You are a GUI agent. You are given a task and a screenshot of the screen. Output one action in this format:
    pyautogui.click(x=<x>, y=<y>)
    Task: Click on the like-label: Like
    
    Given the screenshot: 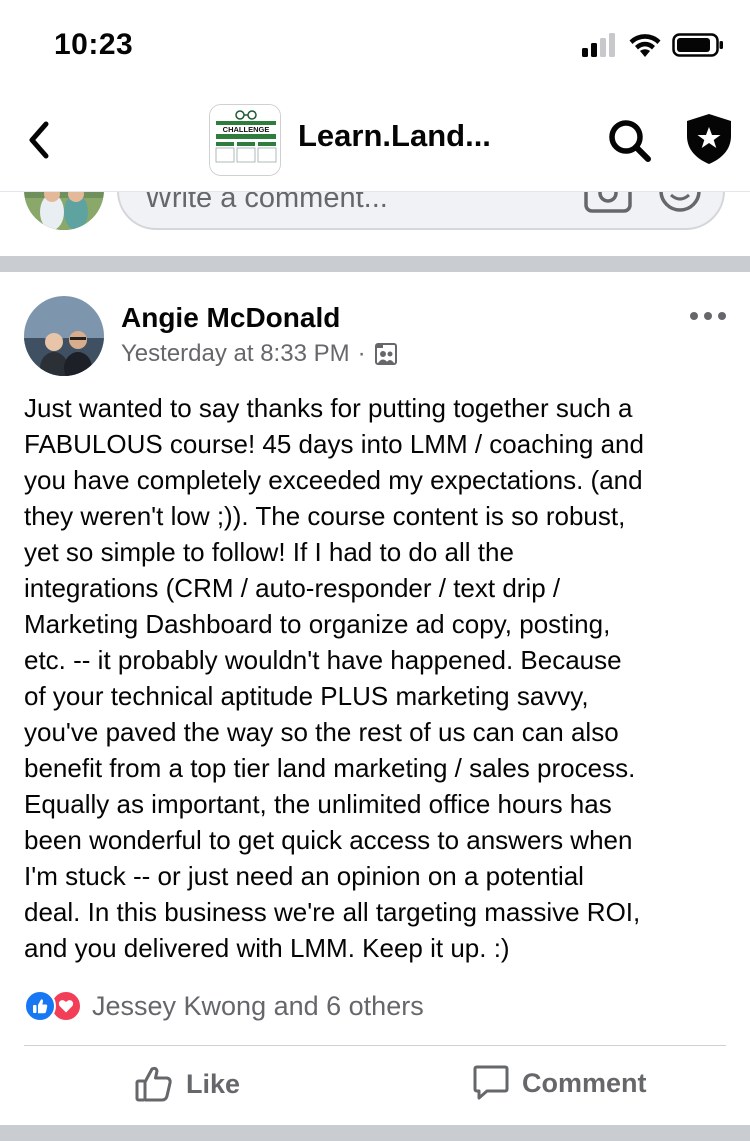 What is the action you would take?
    pyautogui.click(x=213, y=1083)
    